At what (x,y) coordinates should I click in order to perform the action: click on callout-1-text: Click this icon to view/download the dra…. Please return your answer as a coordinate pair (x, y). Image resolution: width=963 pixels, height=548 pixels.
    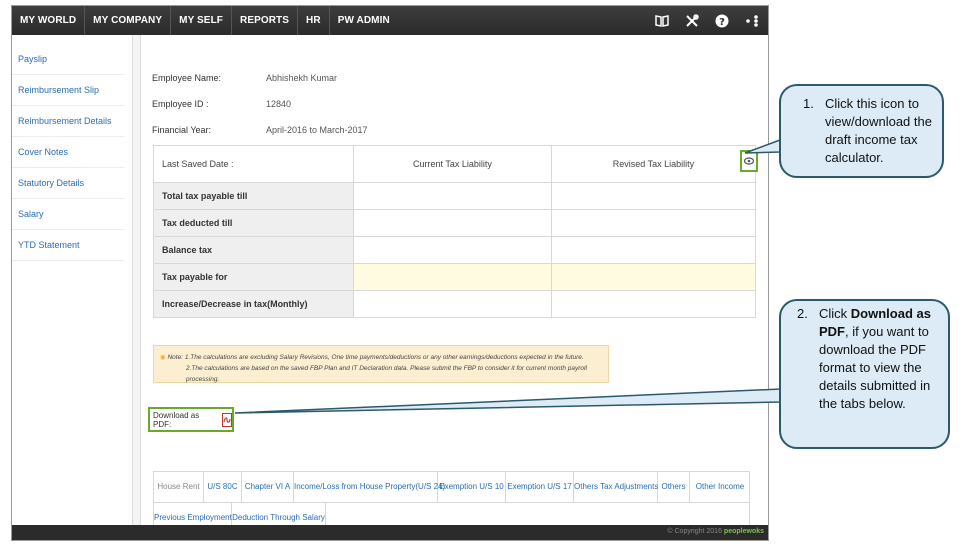
    Looking at the image, I should click on (878, 130).